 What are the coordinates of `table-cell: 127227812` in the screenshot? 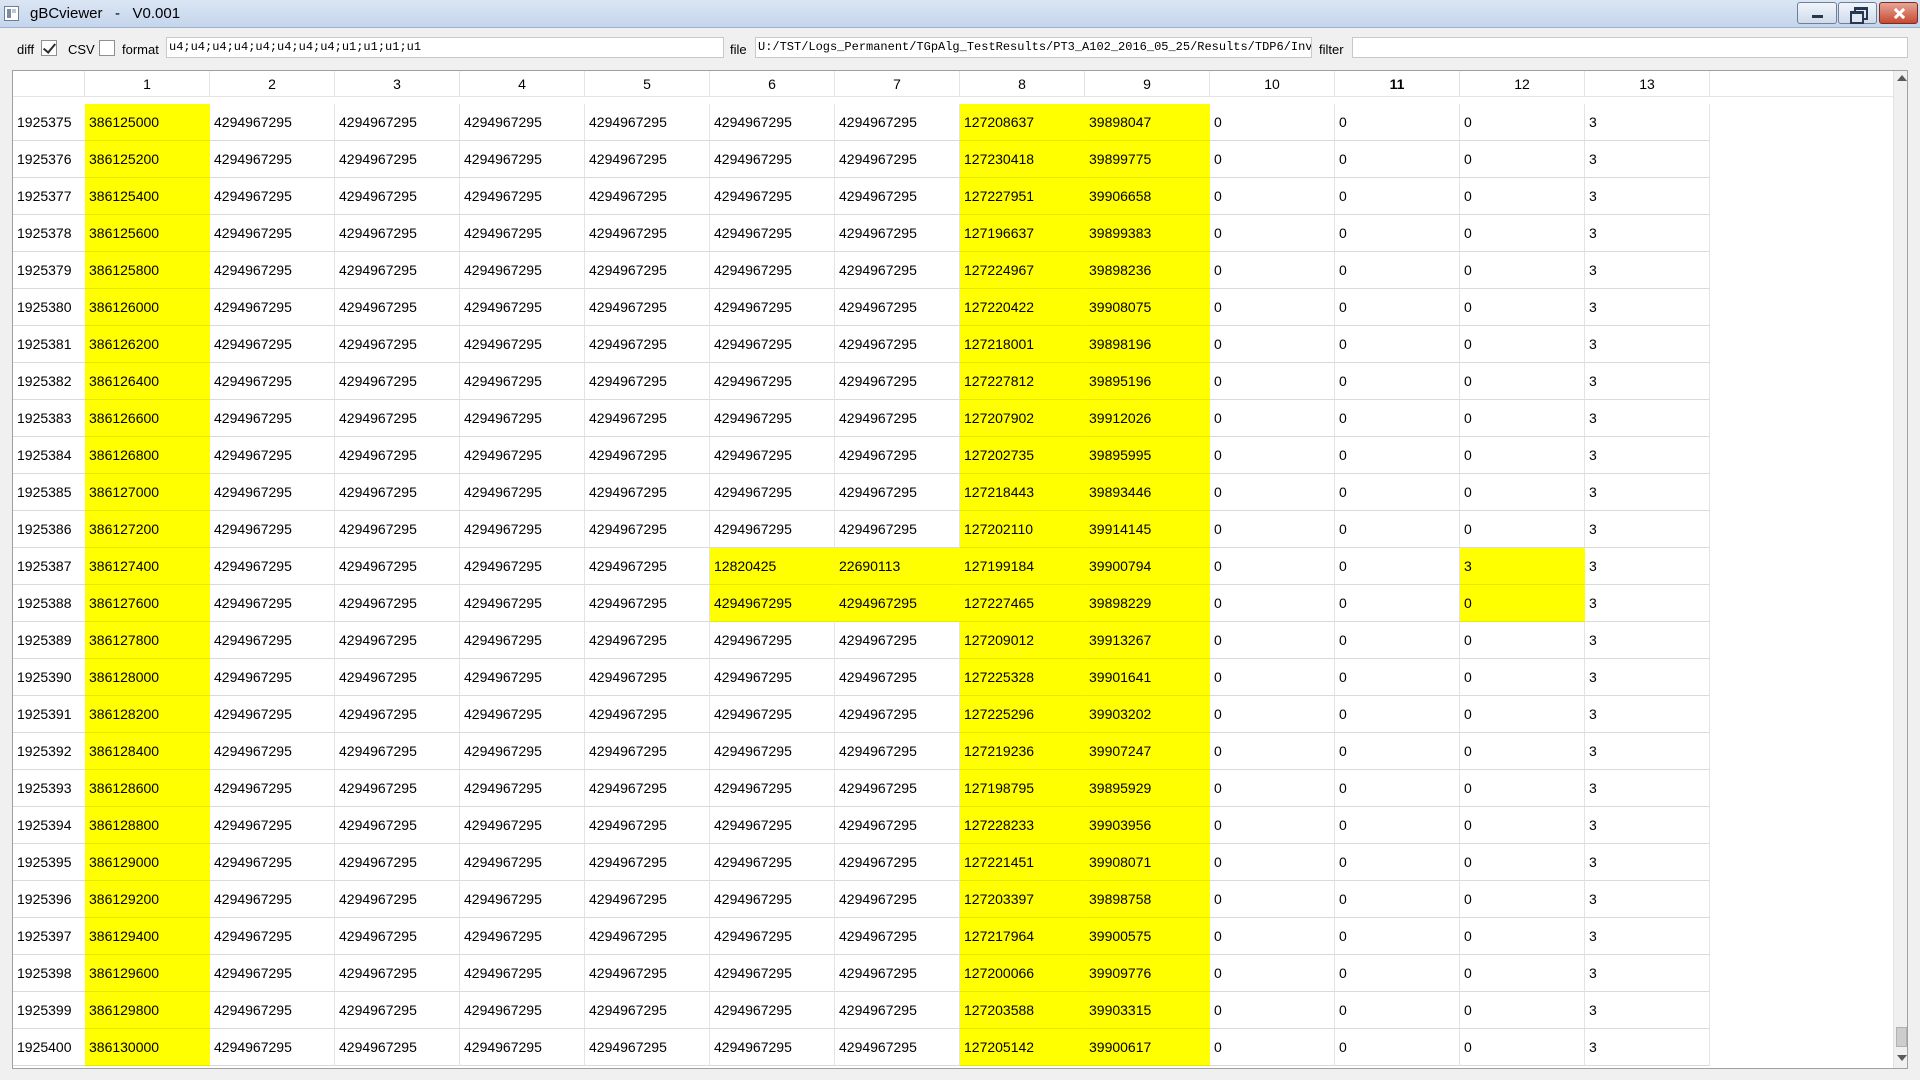 It's located at (1022, 381).